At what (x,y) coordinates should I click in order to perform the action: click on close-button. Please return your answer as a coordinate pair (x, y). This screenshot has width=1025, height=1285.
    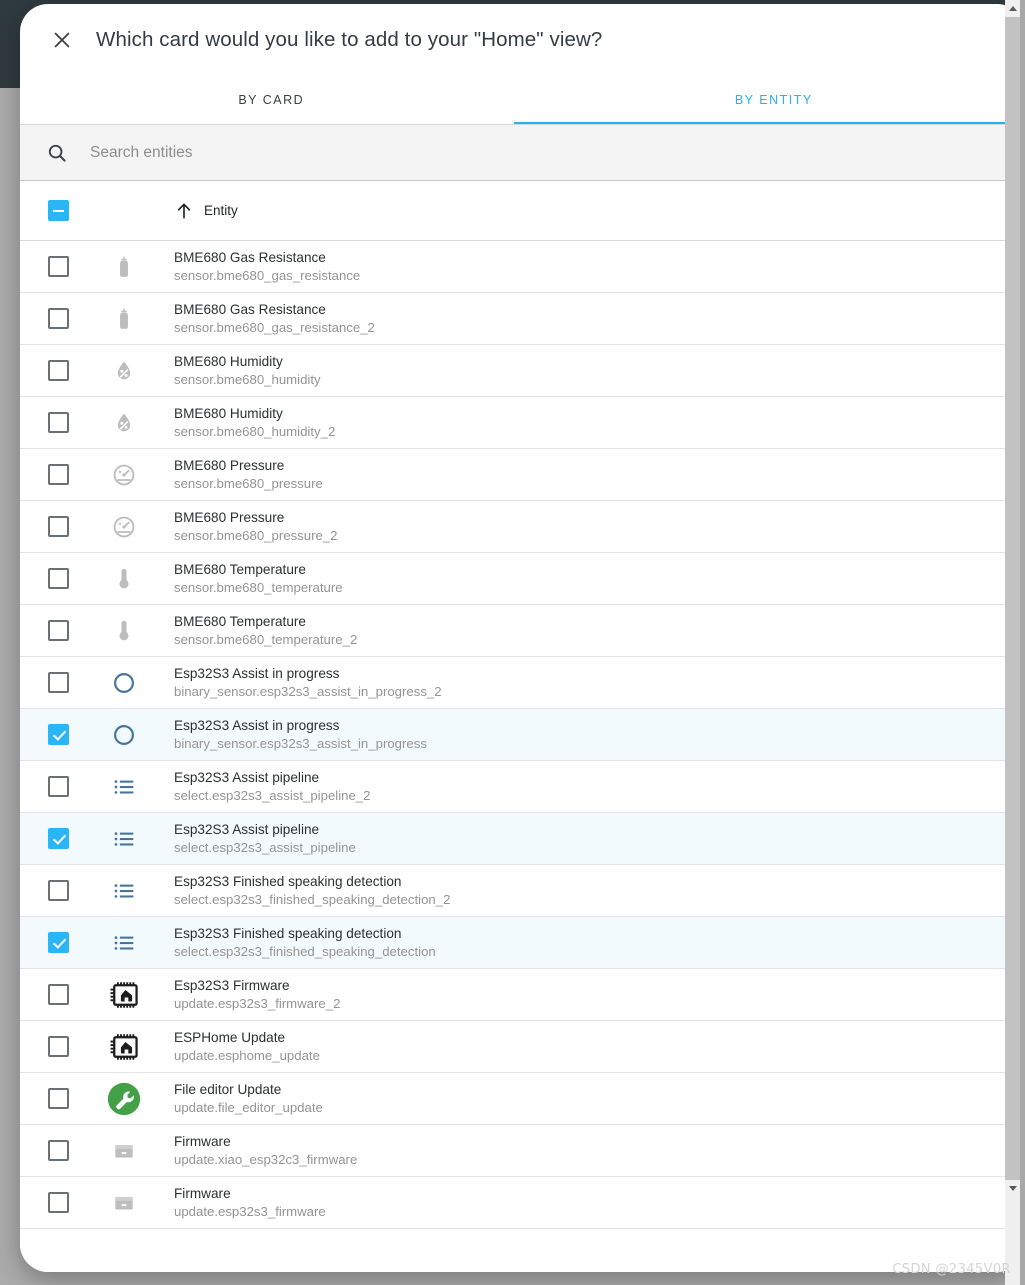
    Looking at the image, I should click on (62, 40).